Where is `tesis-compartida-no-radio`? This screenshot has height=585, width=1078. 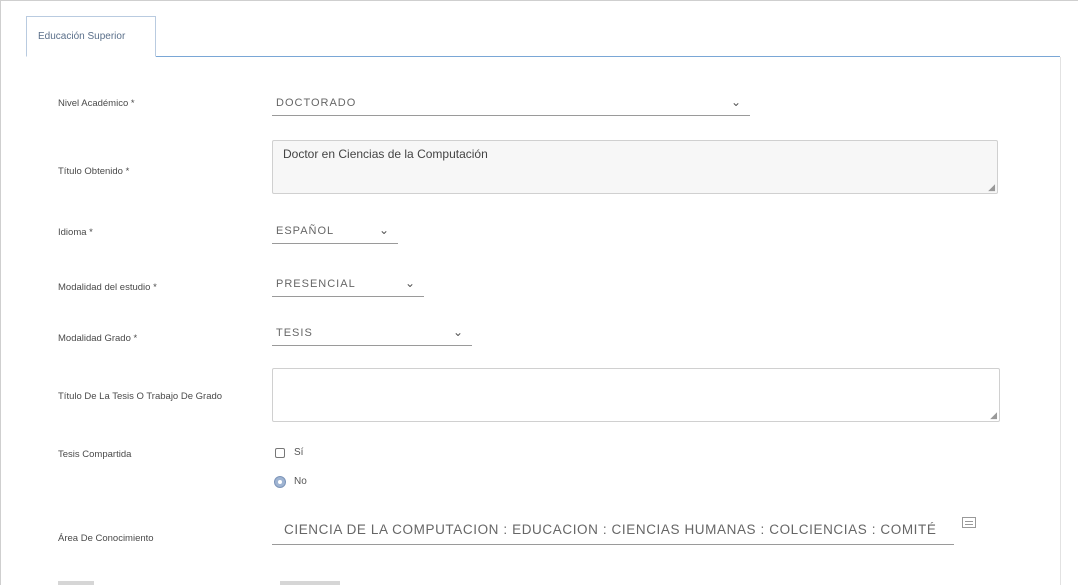
tesis-compartida-no-radio is located at coordinates (280, 482).